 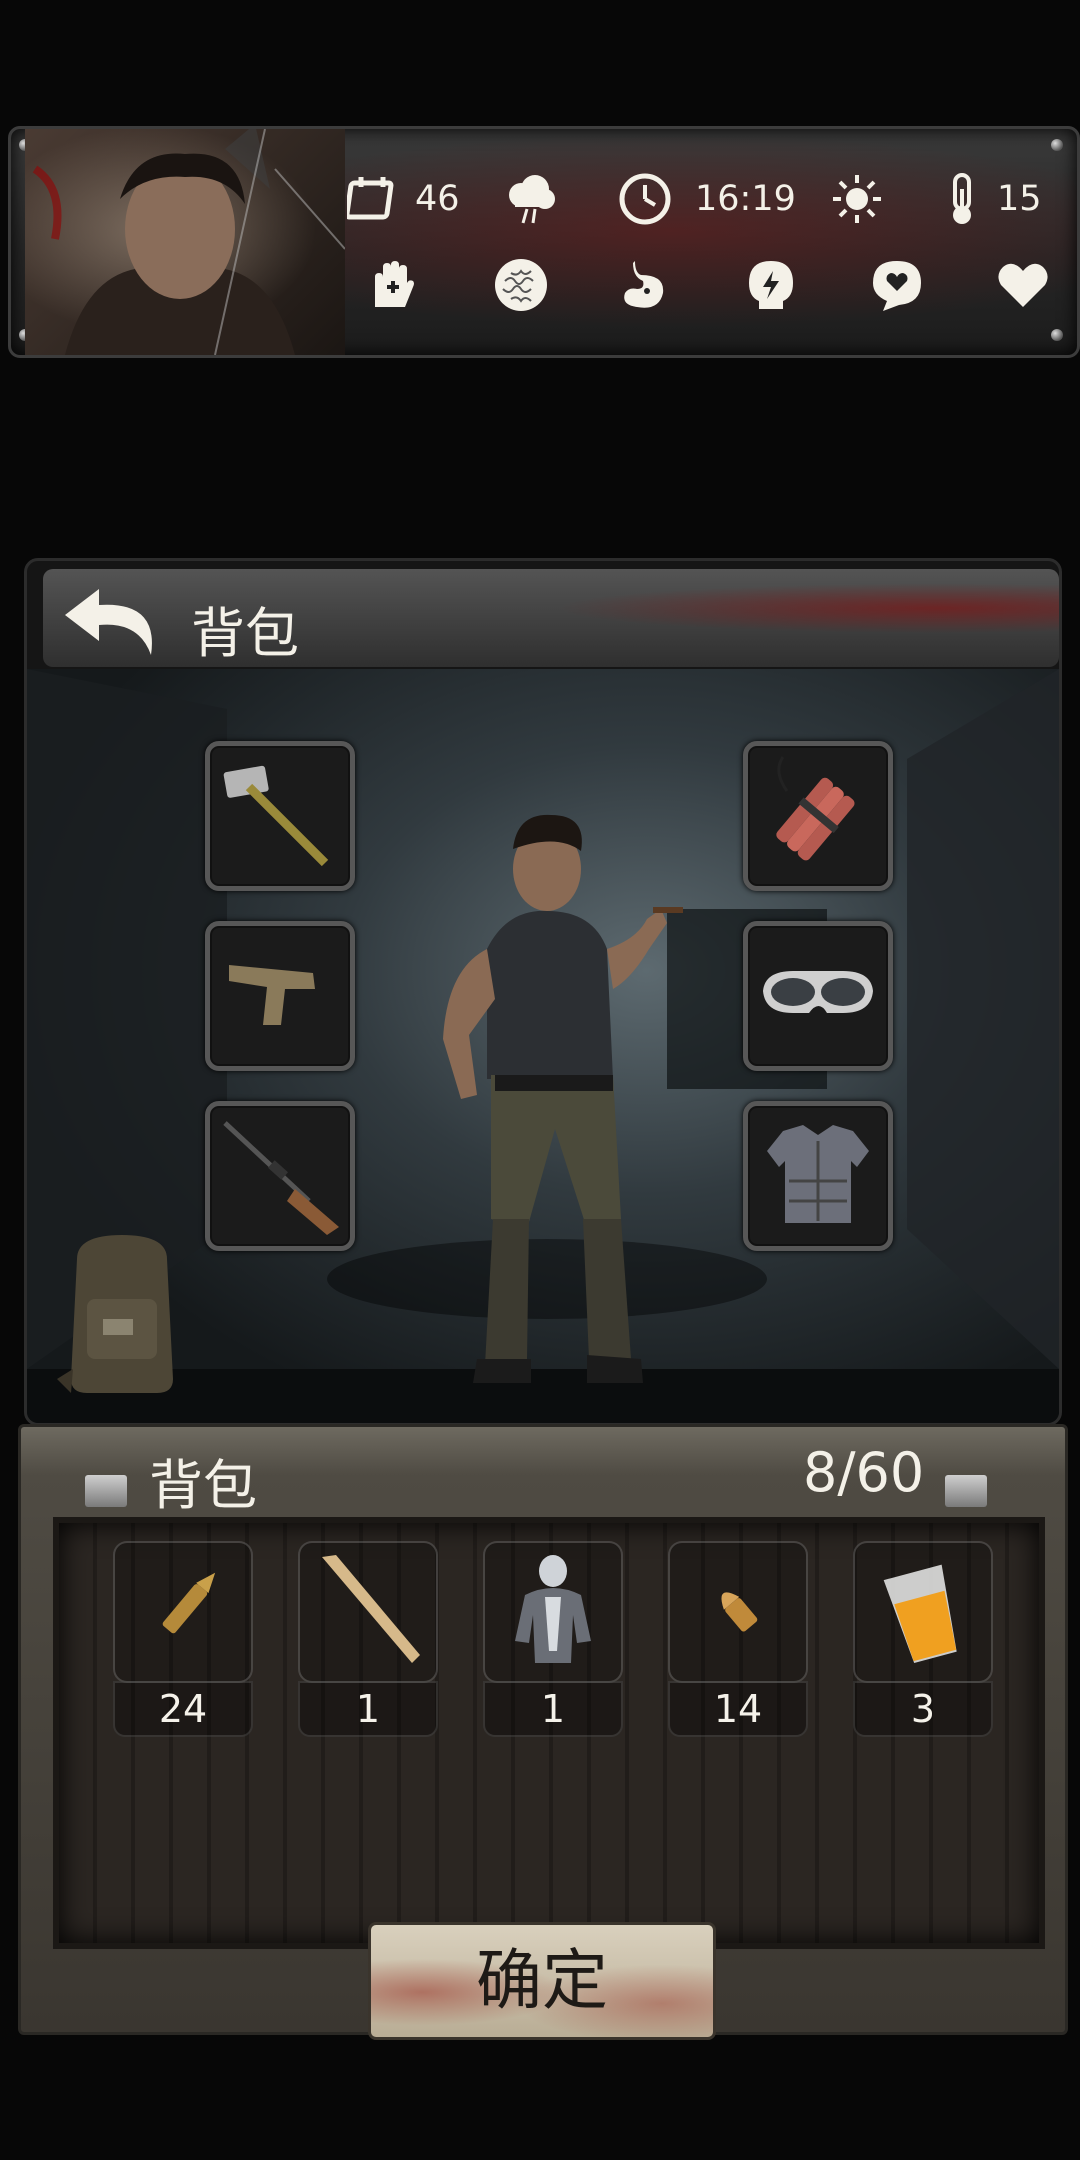 I want to click on back-button, so click(x=114, y=621).